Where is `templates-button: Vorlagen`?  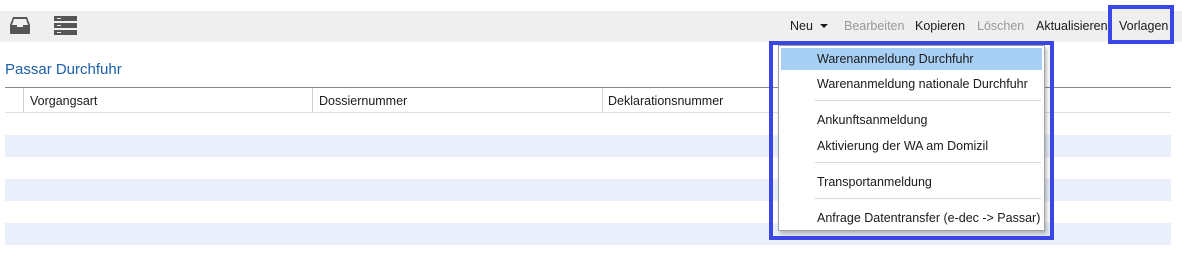 templates-button: Vorlagen is located at coordinates (1143, 26).